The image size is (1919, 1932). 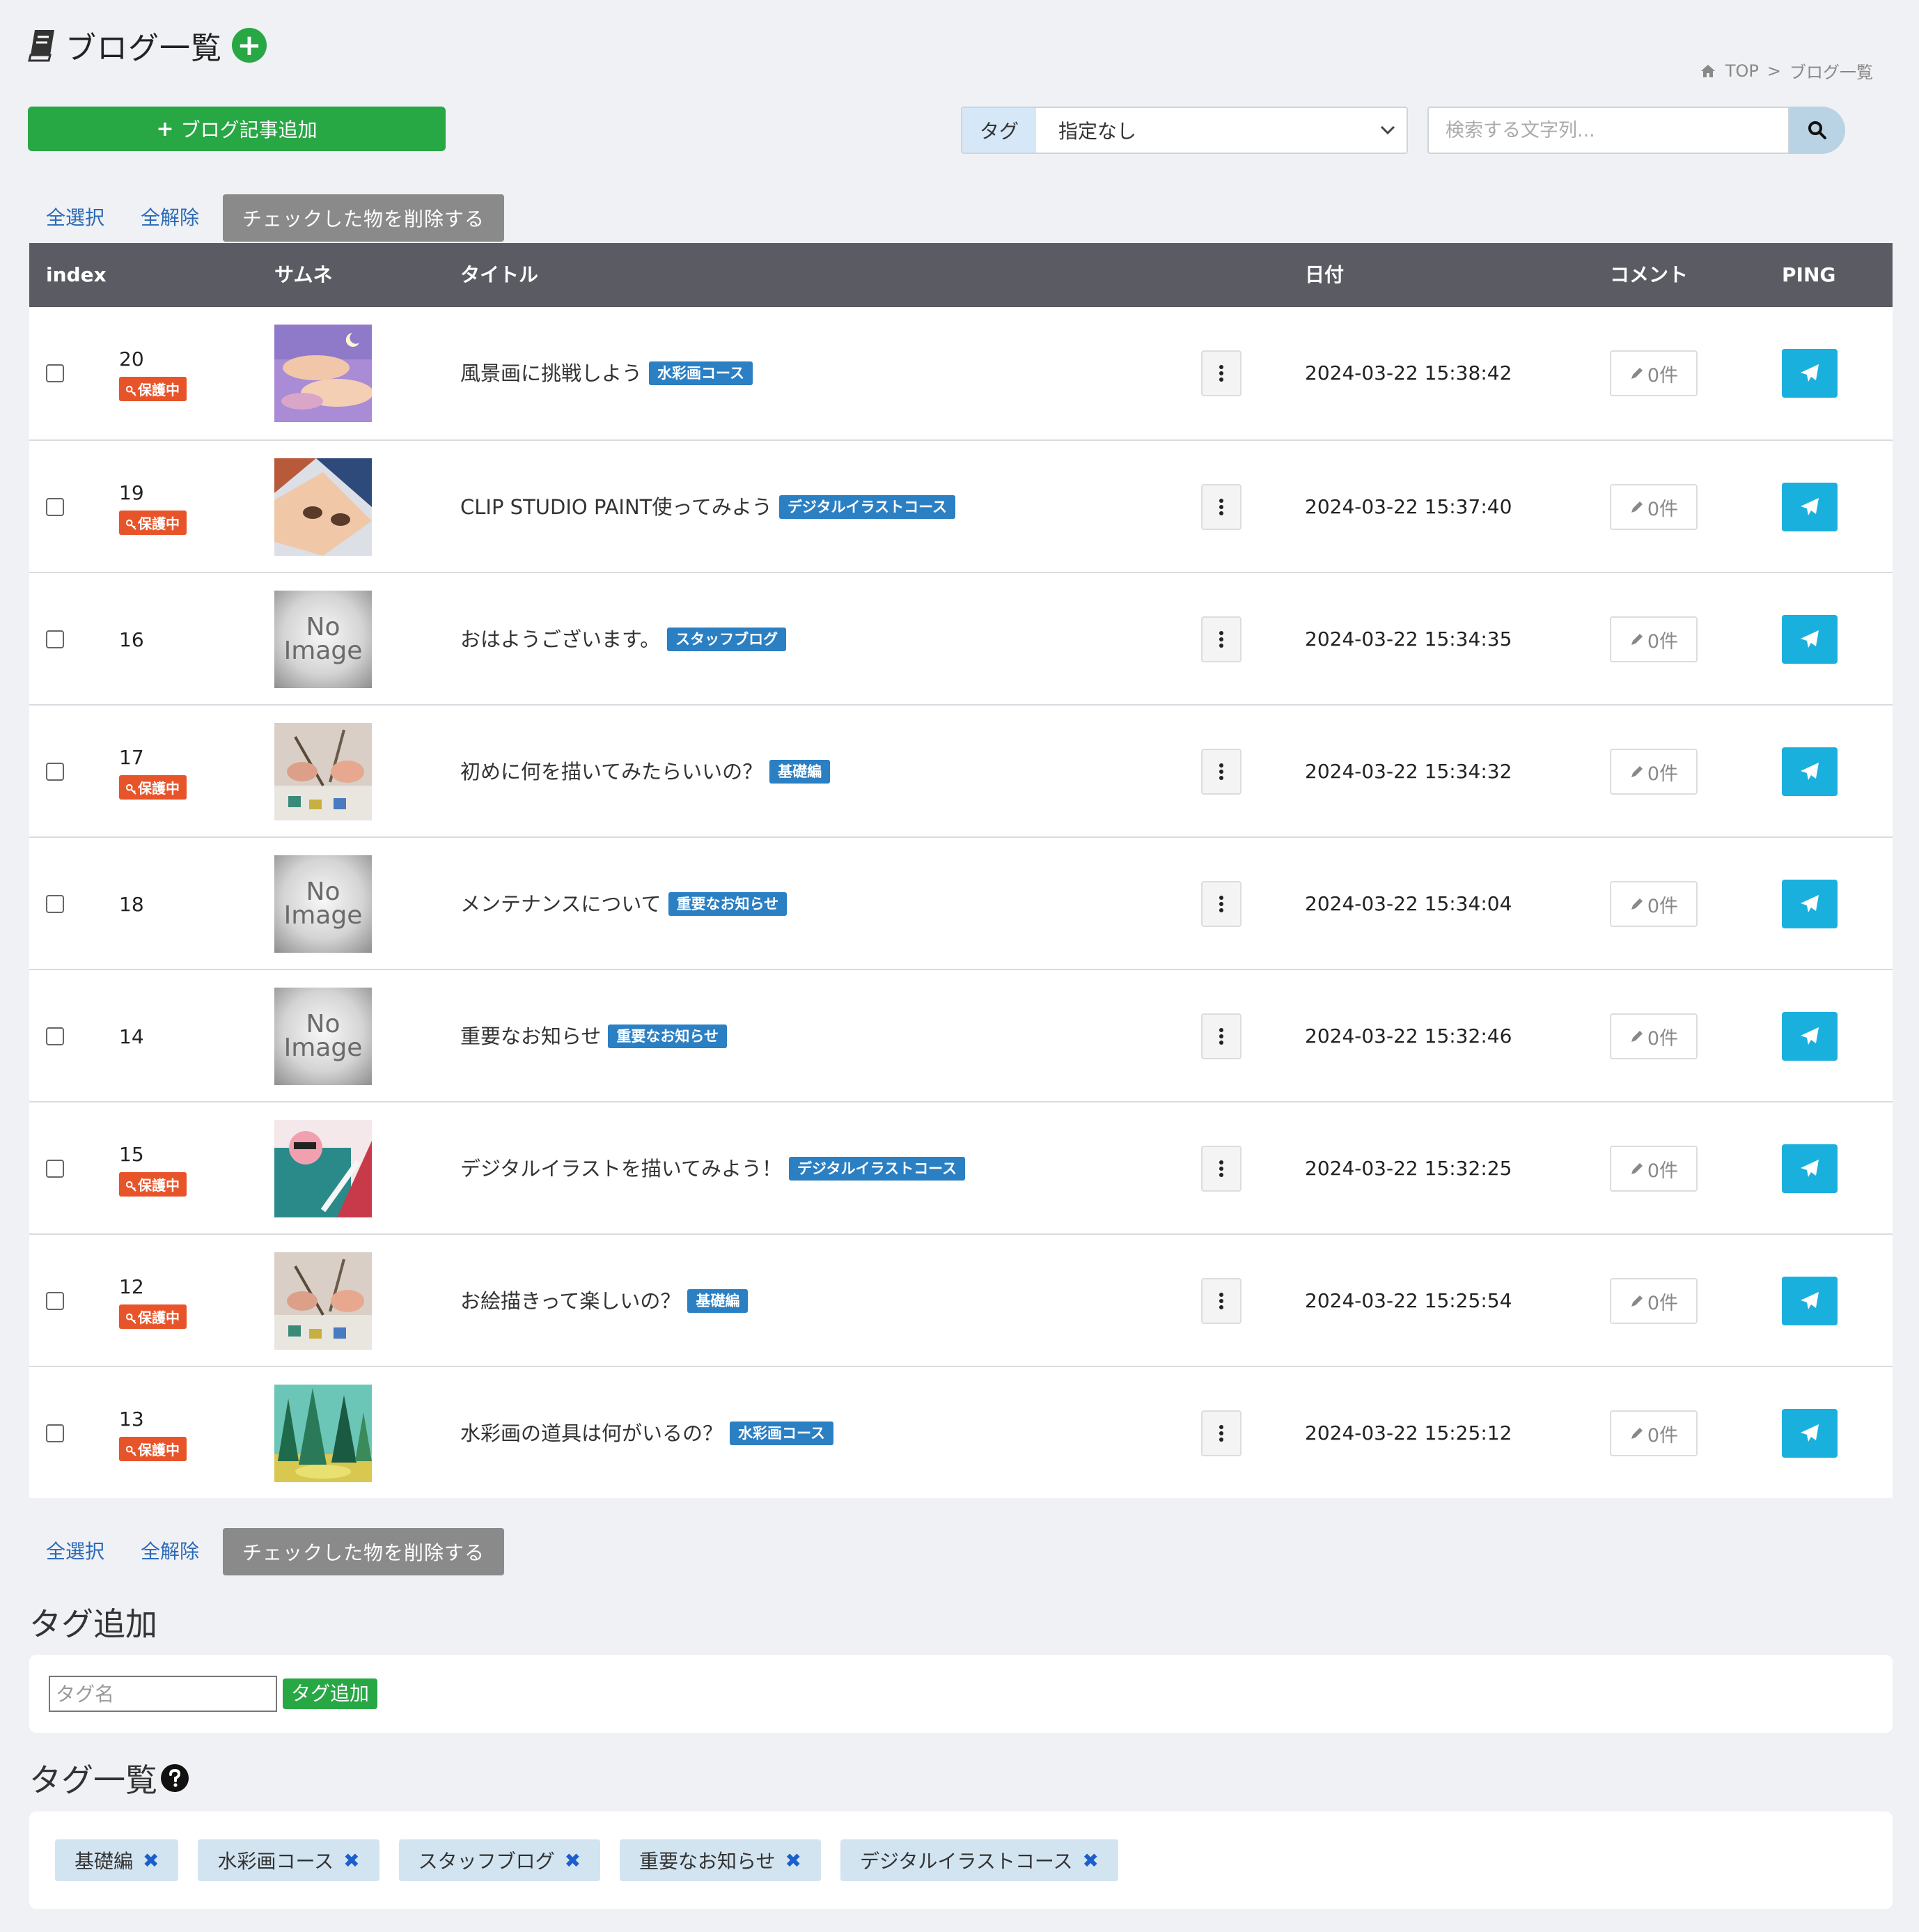 What do you see at coordinates (551, 373) in the screenshot?
I see `post-title-link: 風景画に挑戦しよう` at bounding box center [551, 373].